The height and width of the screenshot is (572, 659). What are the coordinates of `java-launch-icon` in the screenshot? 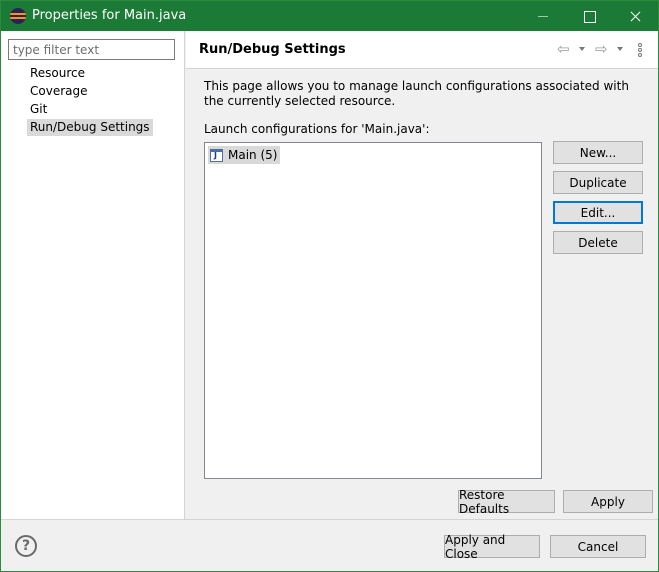 It's located at (216, 155).